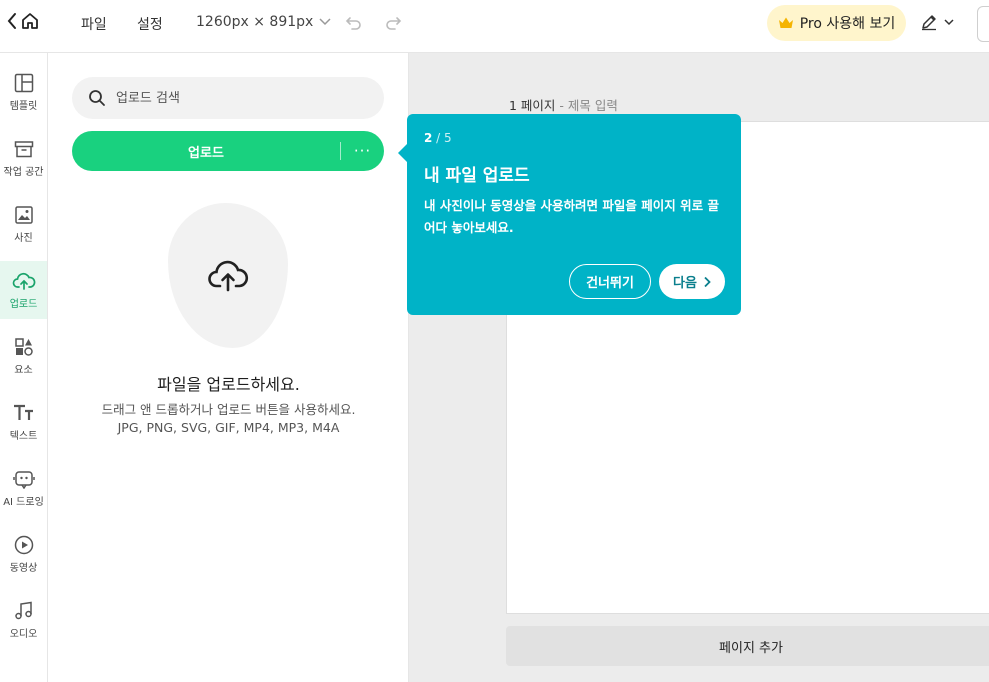 This screenshot has width=989, height=682. I want to click on archive-icon, so click(23, 148).